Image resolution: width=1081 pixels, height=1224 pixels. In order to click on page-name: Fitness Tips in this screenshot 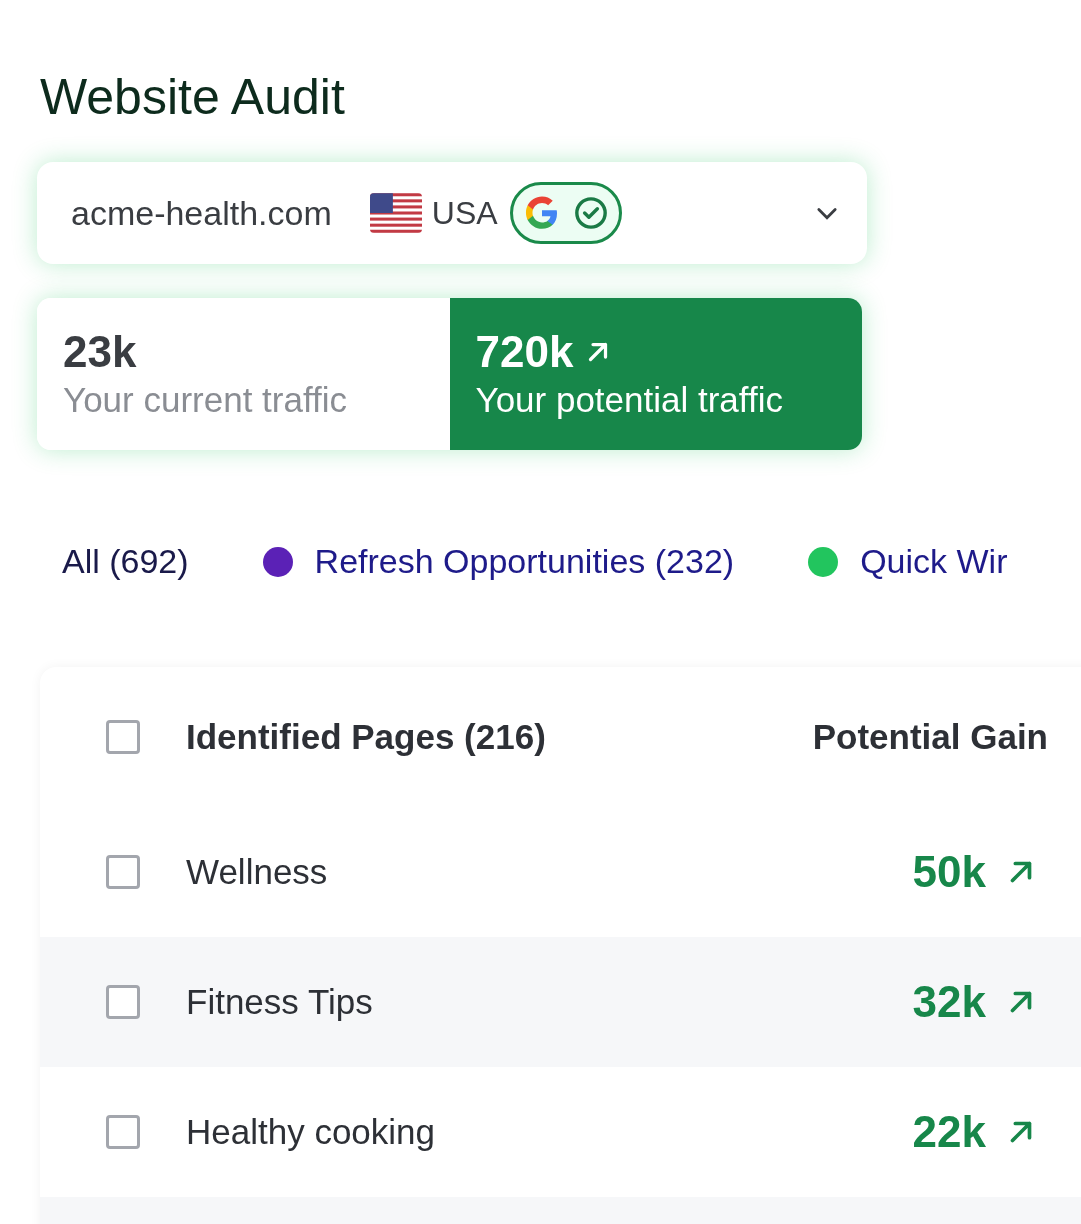, I will do `click(280, 1001)`.